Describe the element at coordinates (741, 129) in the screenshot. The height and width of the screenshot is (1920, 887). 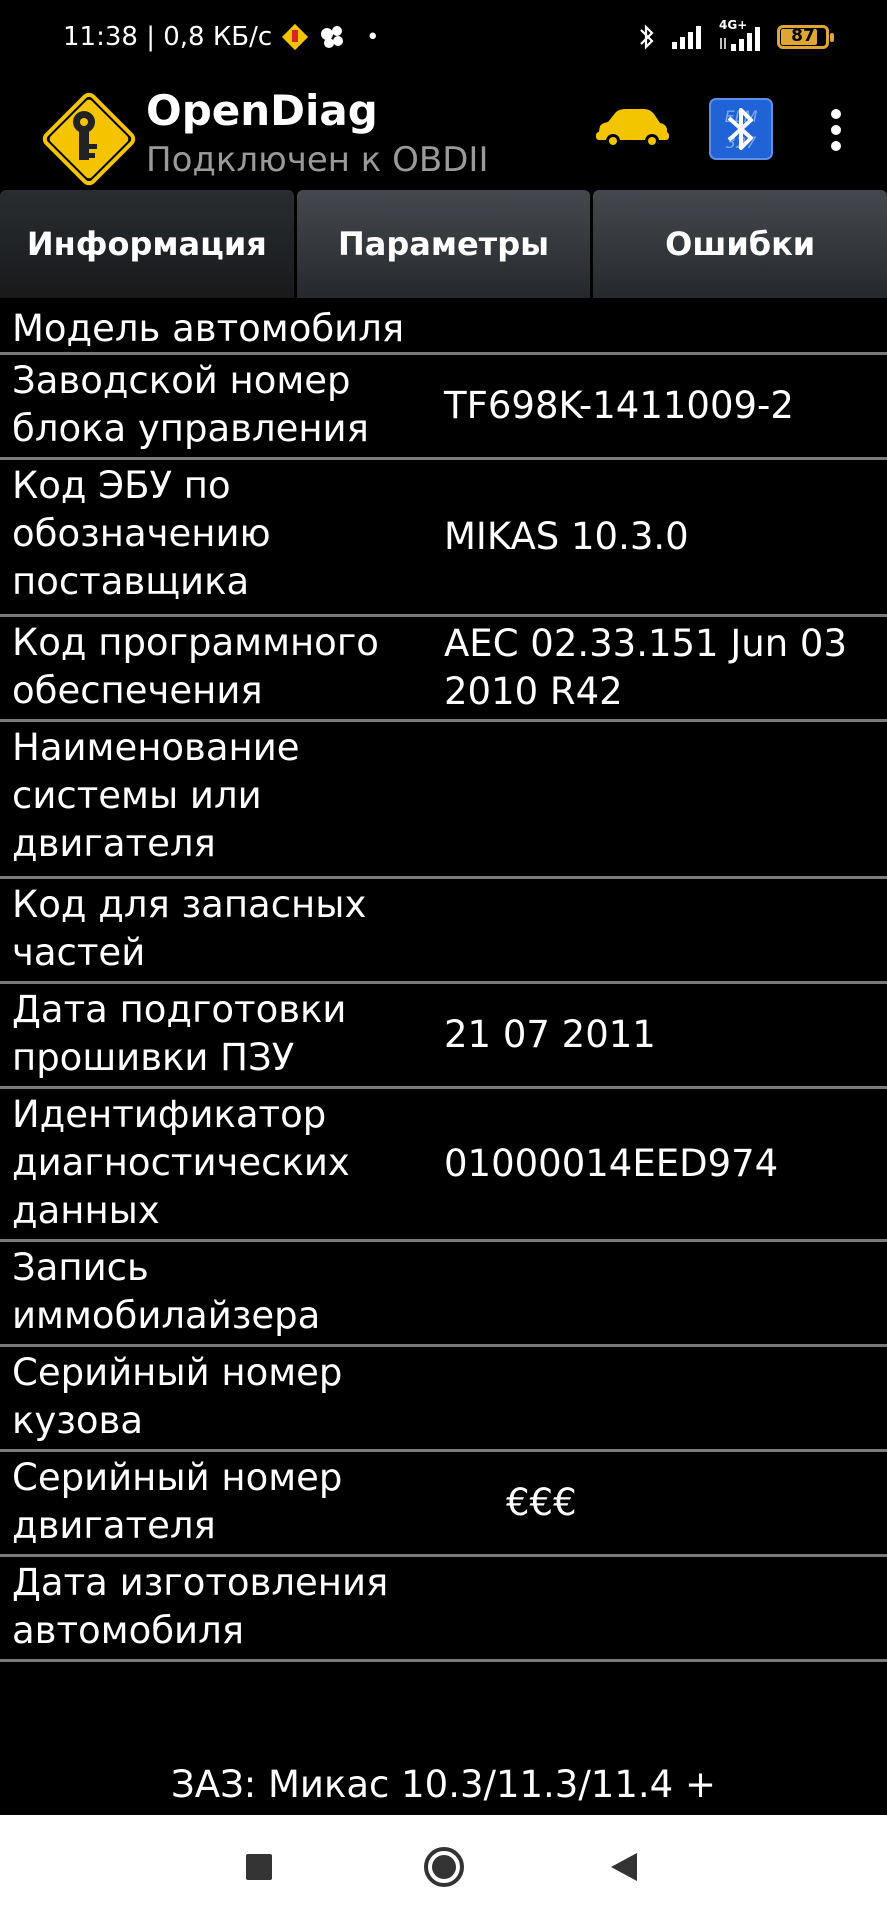
I see `bluetooth-elm327-icon: ELM 327` at that location.